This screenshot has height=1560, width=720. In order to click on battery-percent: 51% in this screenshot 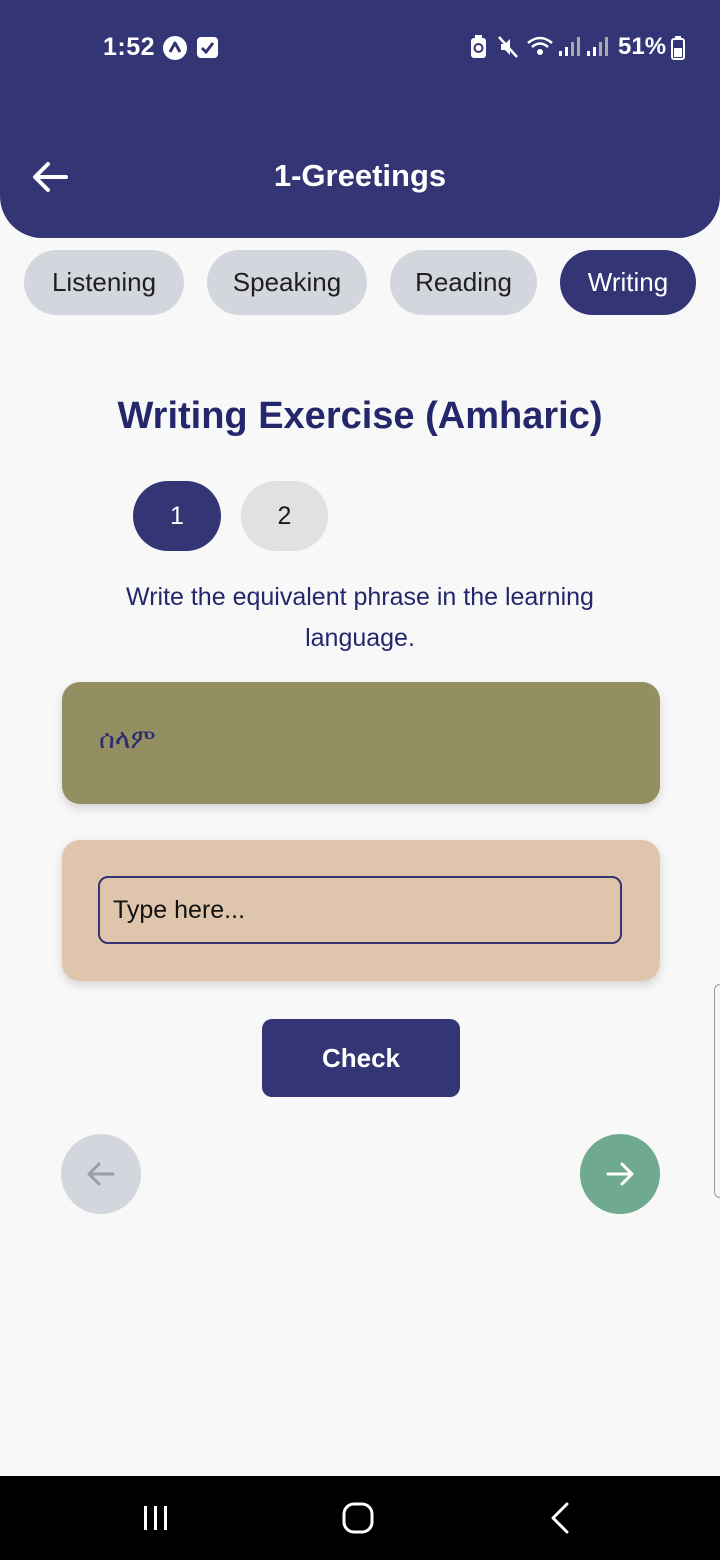, I will do `click(642, 46)`.